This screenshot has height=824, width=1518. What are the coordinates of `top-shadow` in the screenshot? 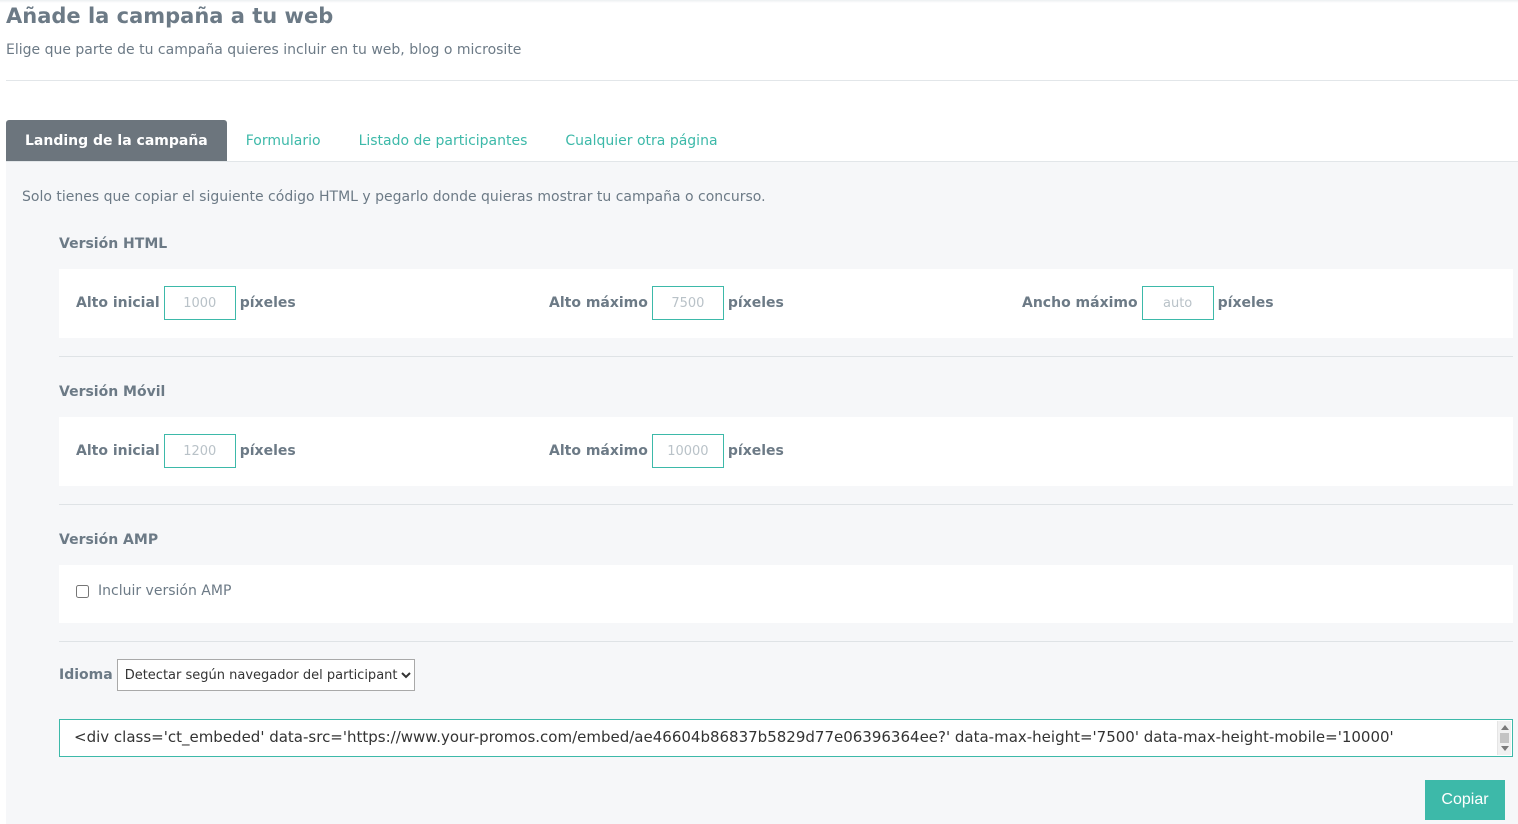 It's located at (759, 1).